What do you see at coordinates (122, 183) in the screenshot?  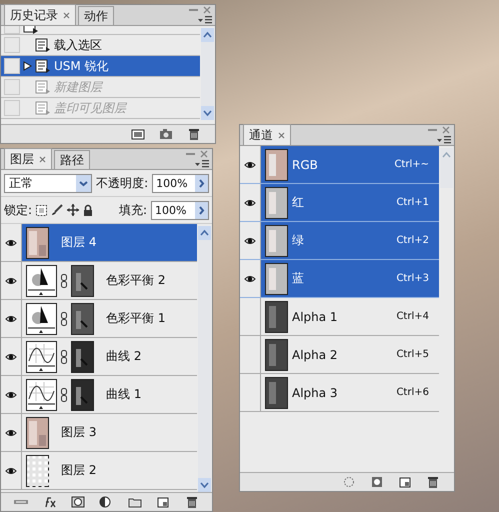 I see `opacity-label: 不透明度:` at bounding box center [122, 183].